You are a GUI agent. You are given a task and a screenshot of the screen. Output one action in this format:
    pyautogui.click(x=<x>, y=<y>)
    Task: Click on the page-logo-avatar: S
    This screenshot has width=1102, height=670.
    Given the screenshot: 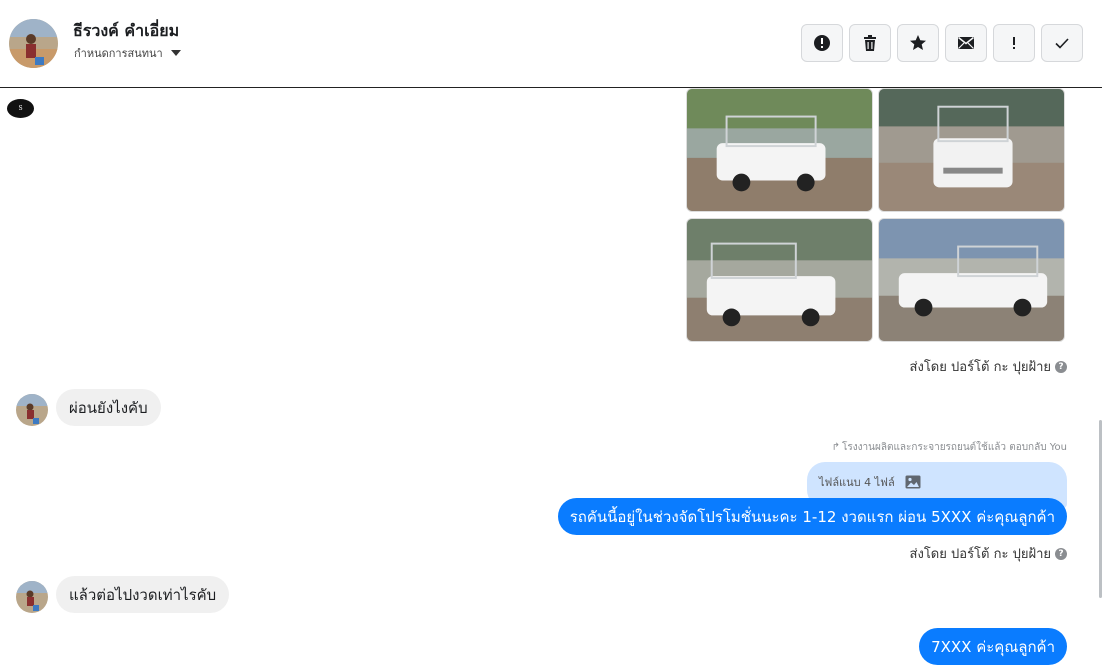 What is the action you would take?
    pyautogui.click(x=20, y=108)
    